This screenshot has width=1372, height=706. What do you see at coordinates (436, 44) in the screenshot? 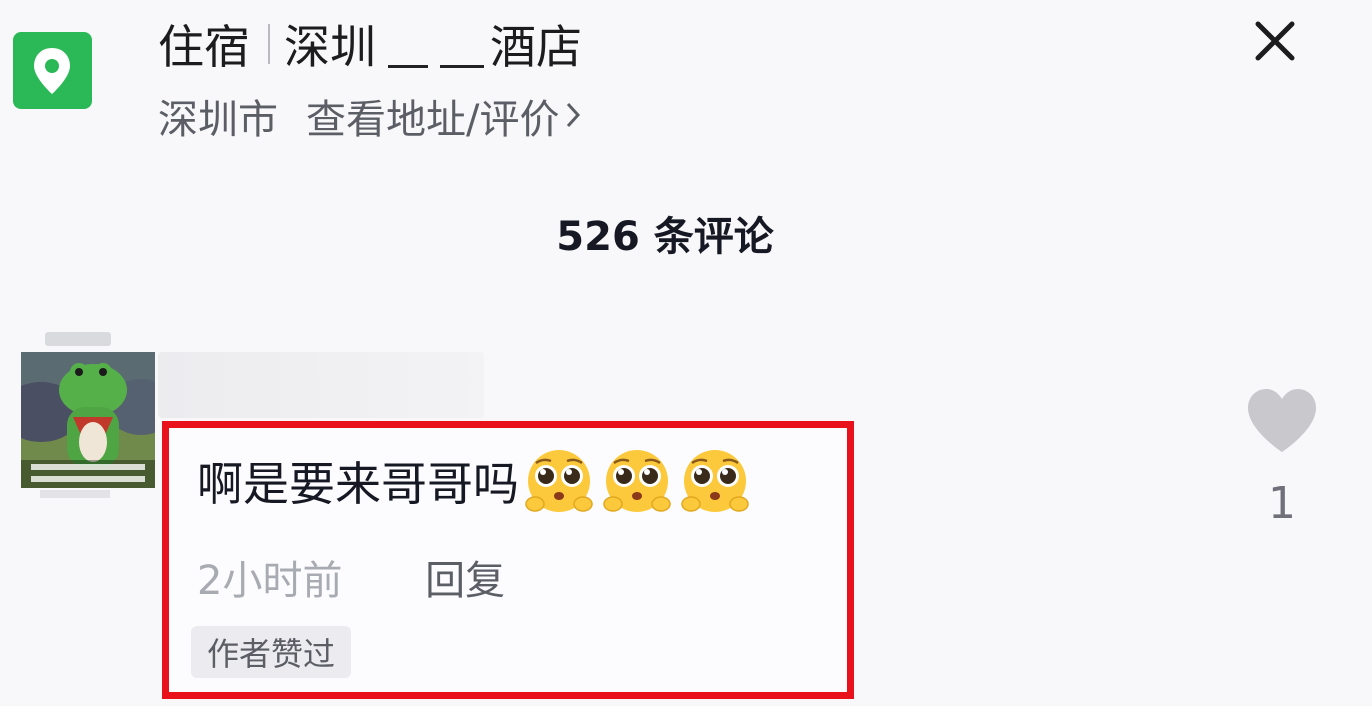
I see `redacted-name-mask` at bounding box center [436, 44].